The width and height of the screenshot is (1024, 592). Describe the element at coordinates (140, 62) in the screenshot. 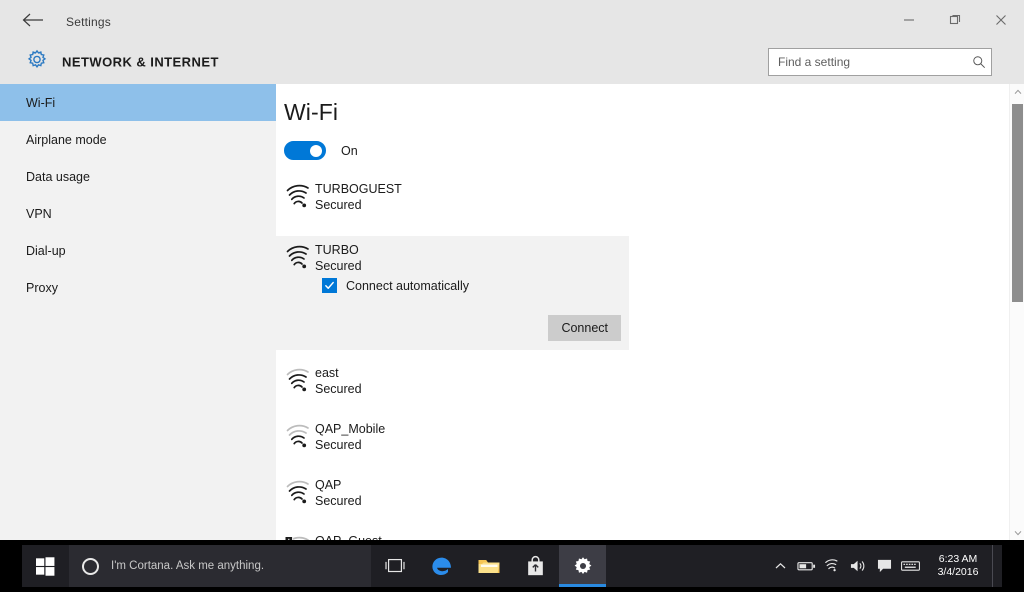

I see `category-title: NETWORK & INTERNET` at that location.